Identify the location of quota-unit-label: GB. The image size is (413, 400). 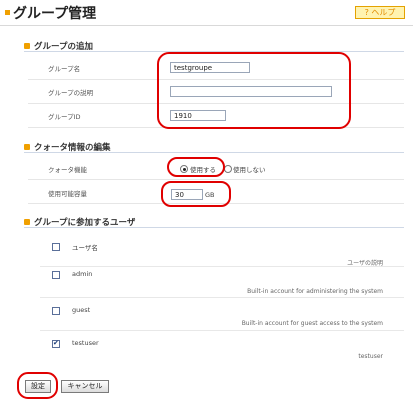
(210, 195).